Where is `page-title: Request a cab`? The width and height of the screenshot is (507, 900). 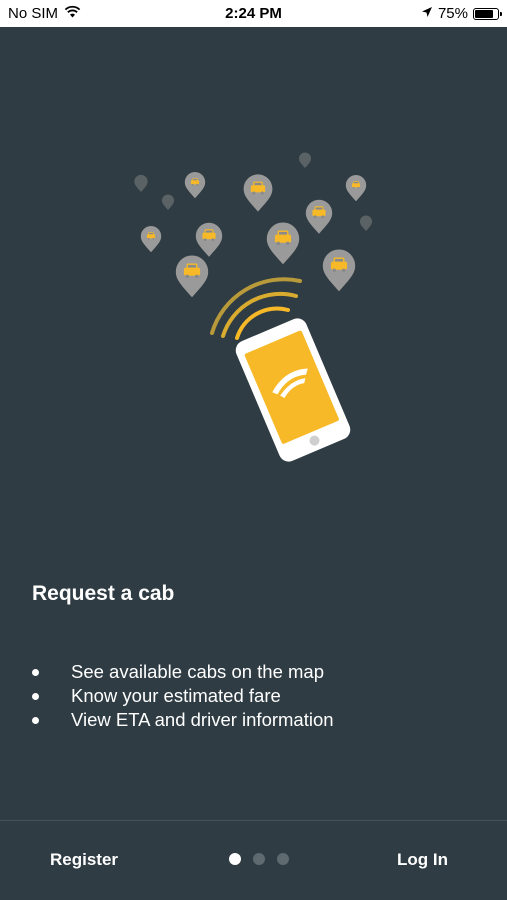
page-title: Request a cab is located at coordinates (103, 593).